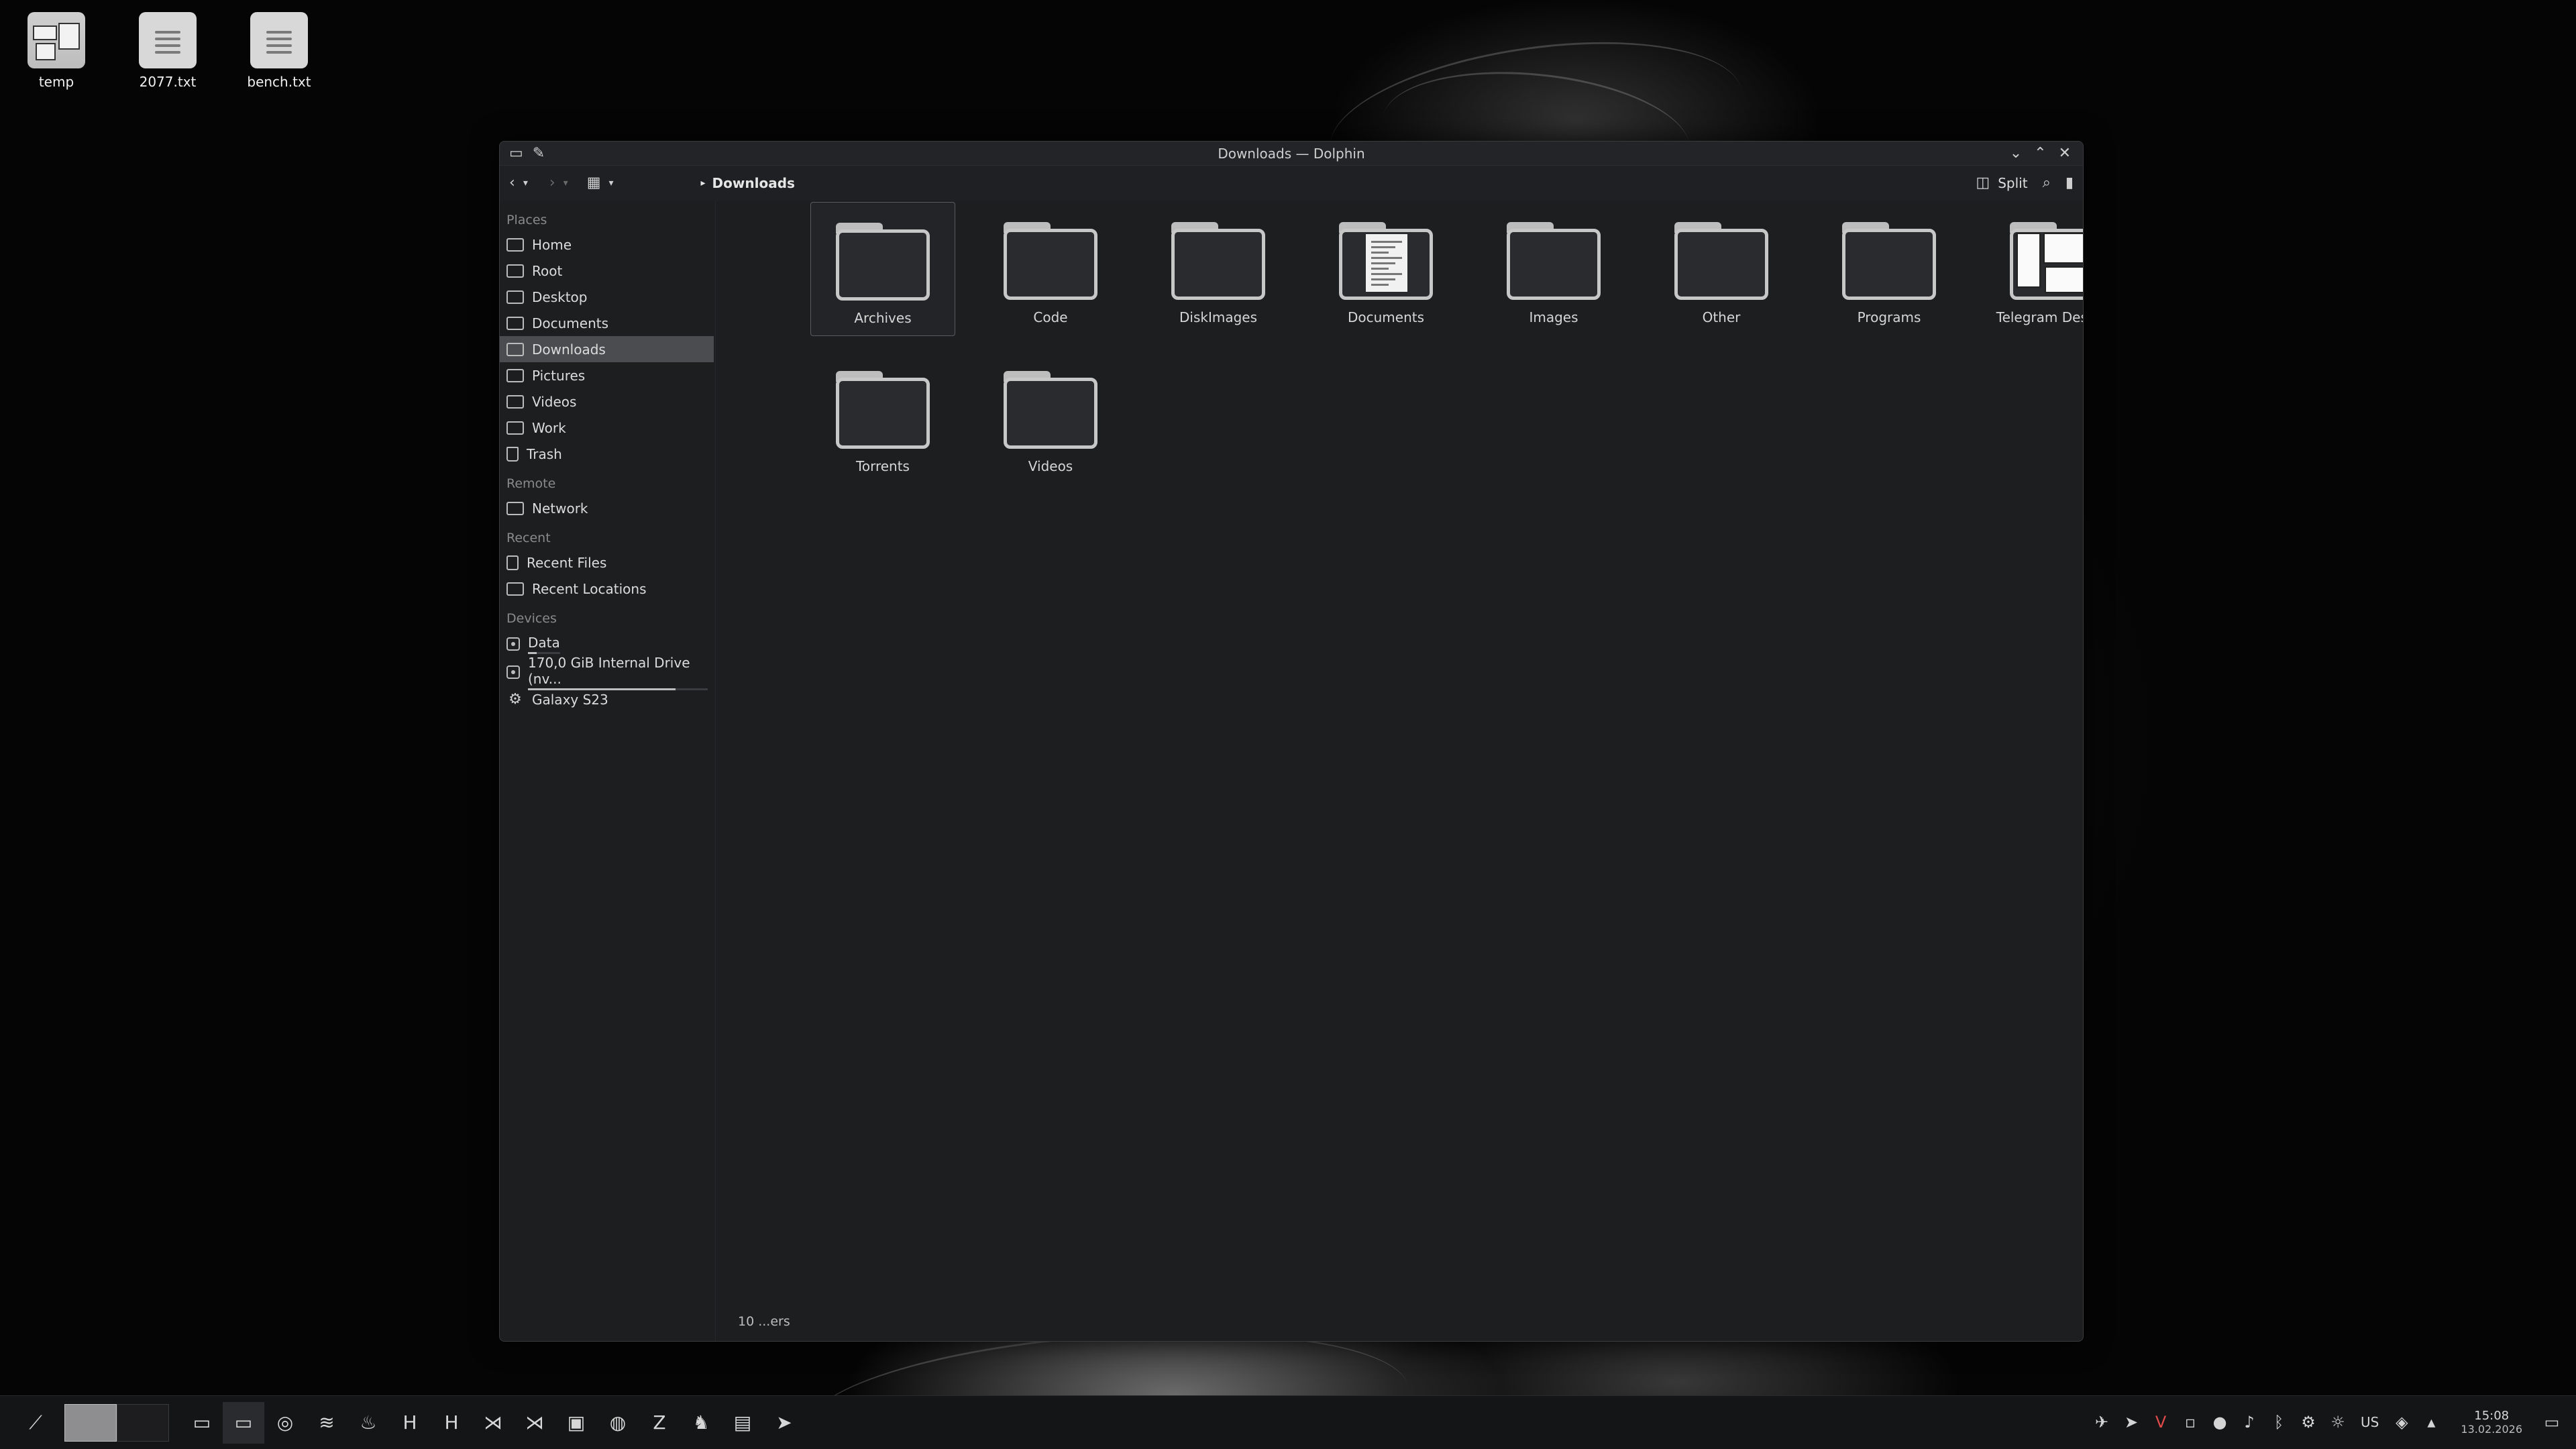  I want to click on view-mode-icon: ▦, so click(594, 183).